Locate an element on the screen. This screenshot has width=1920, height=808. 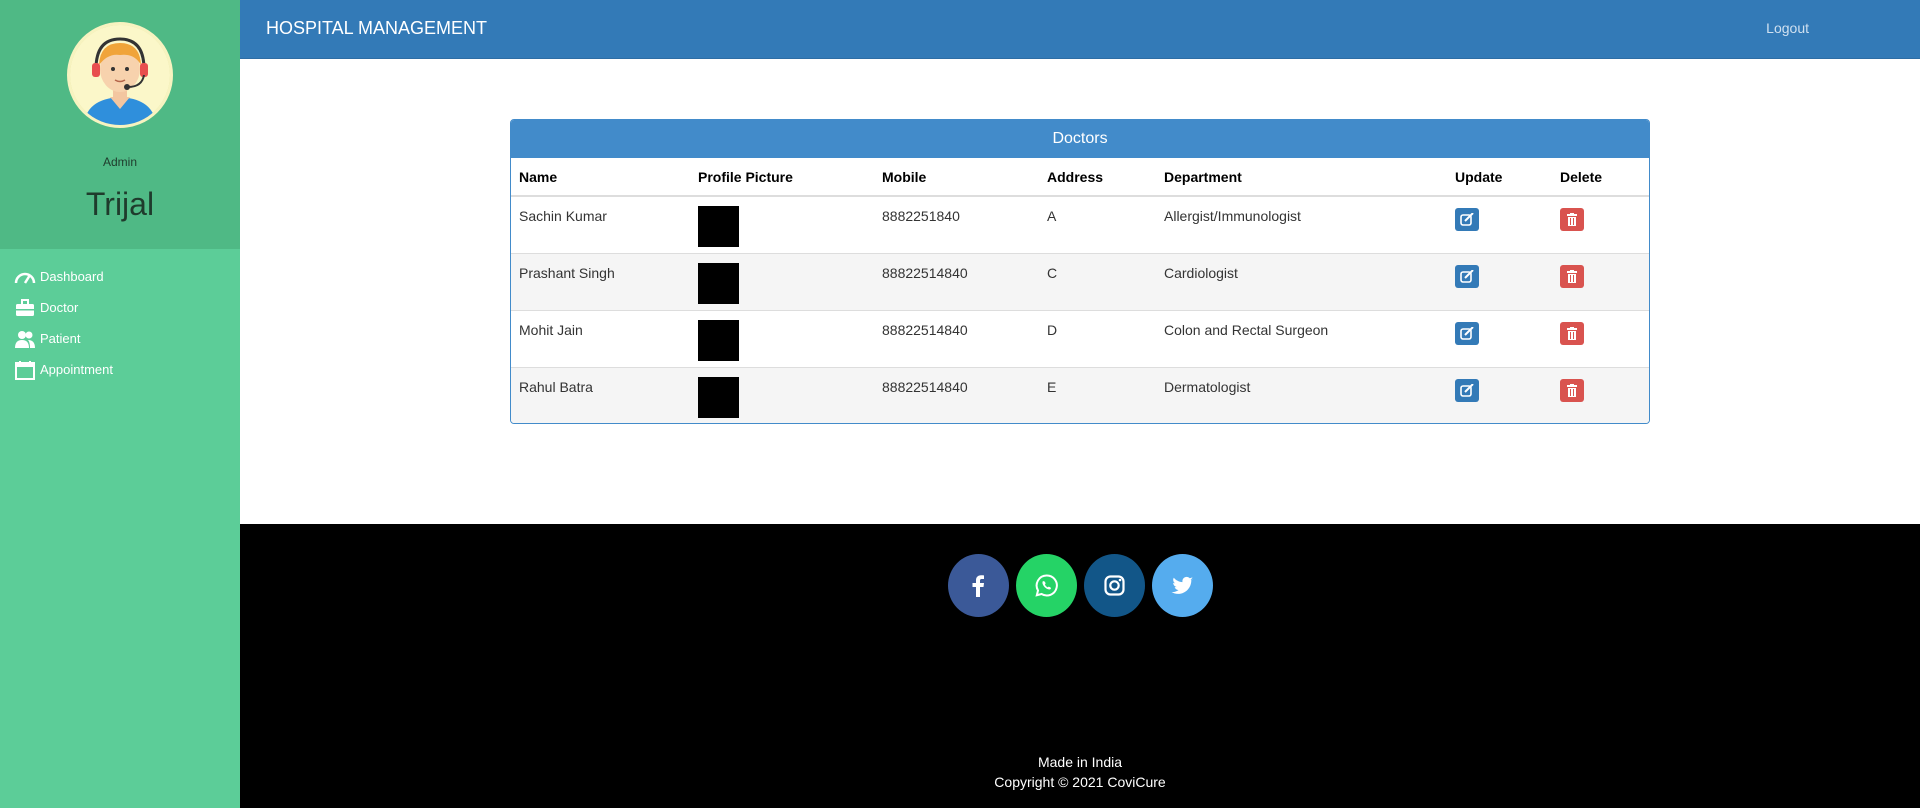
doctor-name: Mohit Jain is located at coordinates (600, 338).